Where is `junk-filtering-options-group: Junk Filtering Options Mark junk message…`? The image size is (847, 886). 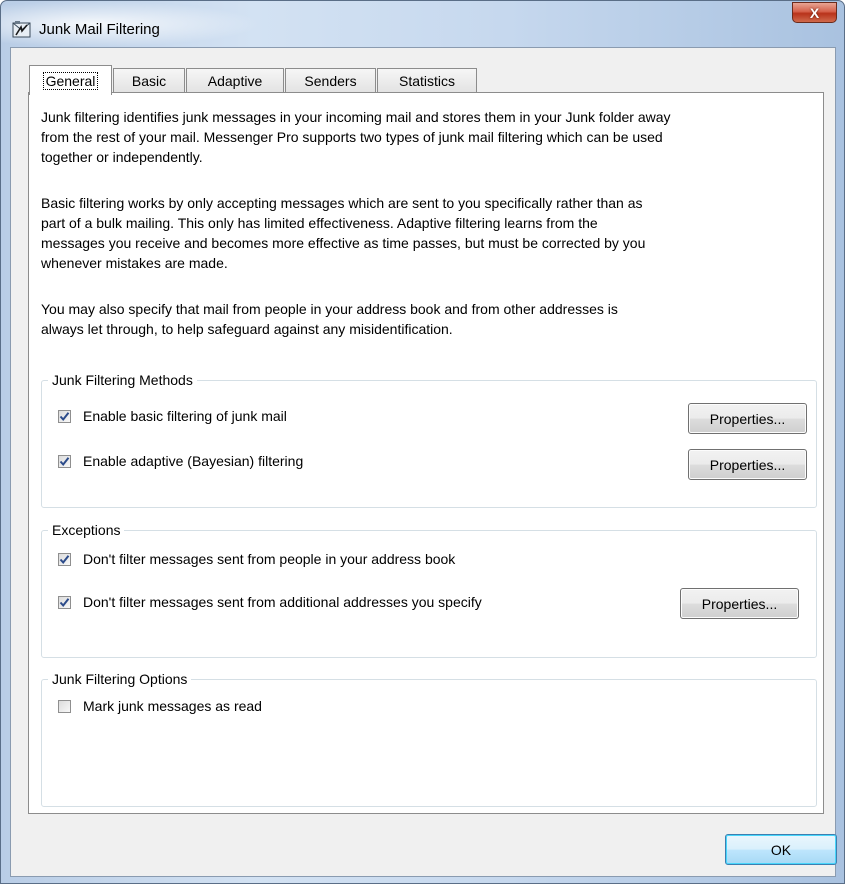 junk-filtering-options-group: Junk Filtering Options Mark junk message… is located at coordinates (429, 738).